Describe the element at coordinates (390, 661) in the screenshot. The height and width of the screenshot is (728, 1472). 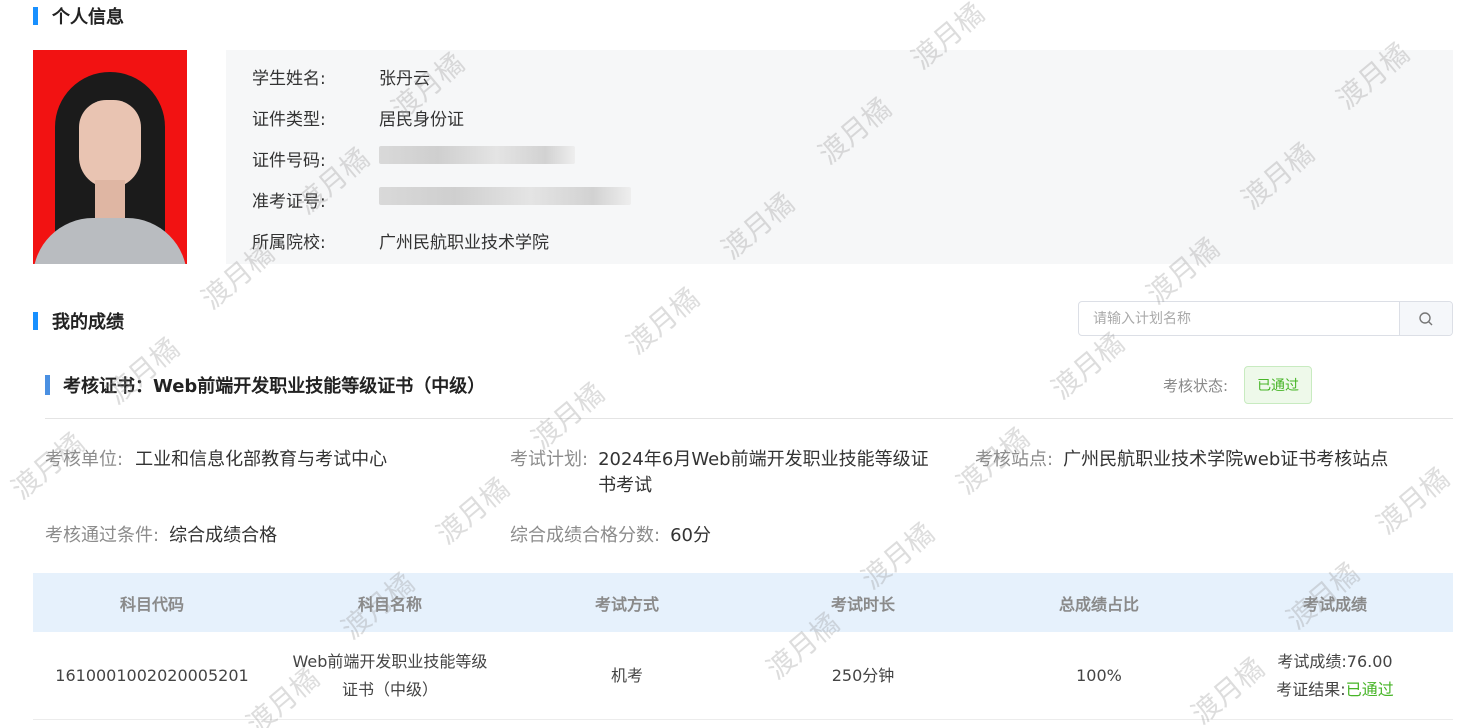
I see `subject-name-line: Web前端开发职业技能等级` at that location.